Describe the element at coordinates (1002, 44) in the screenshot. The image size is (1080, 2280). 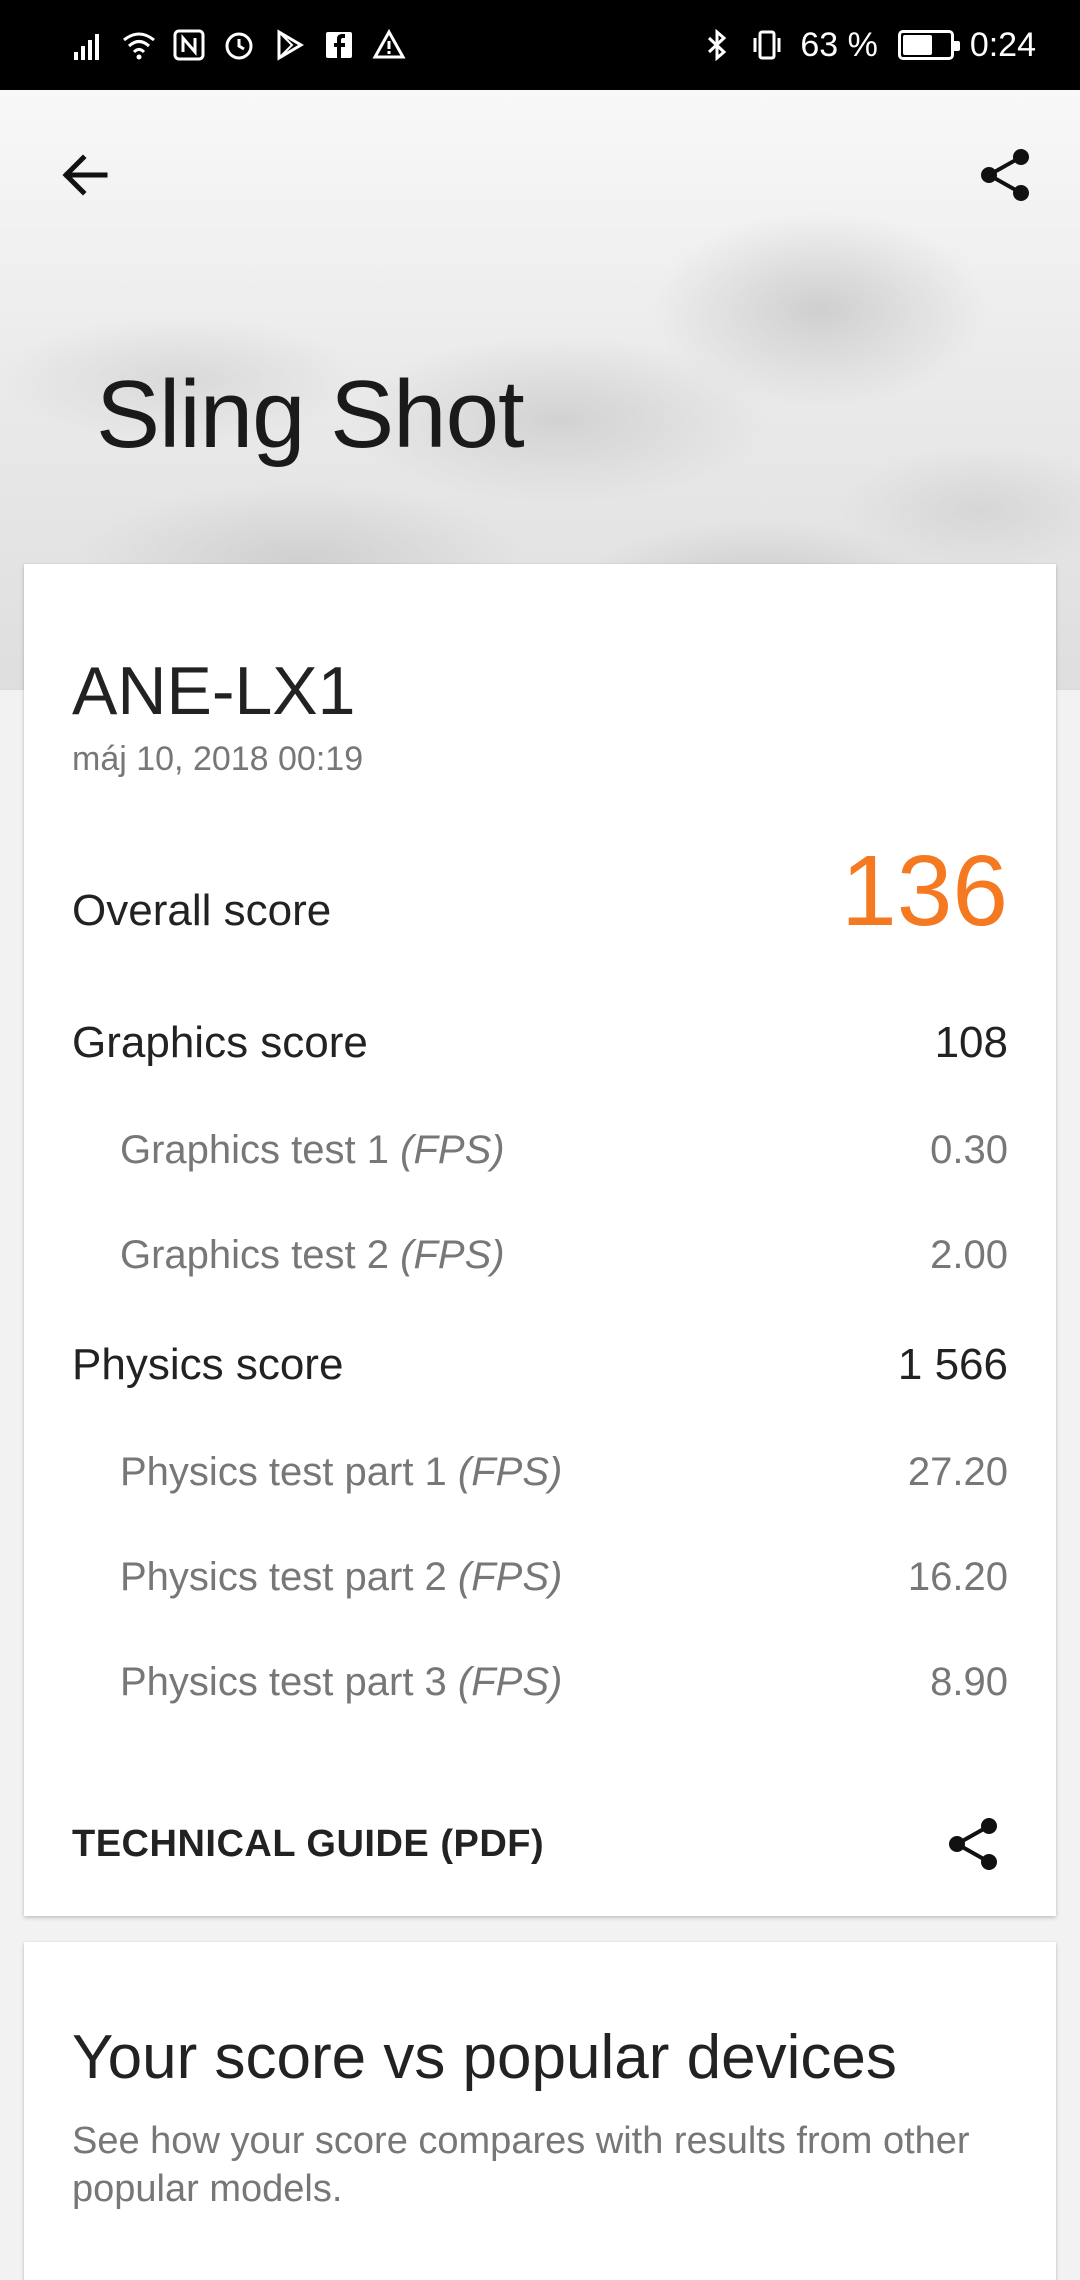
I see `clock: 0:24` at that location.